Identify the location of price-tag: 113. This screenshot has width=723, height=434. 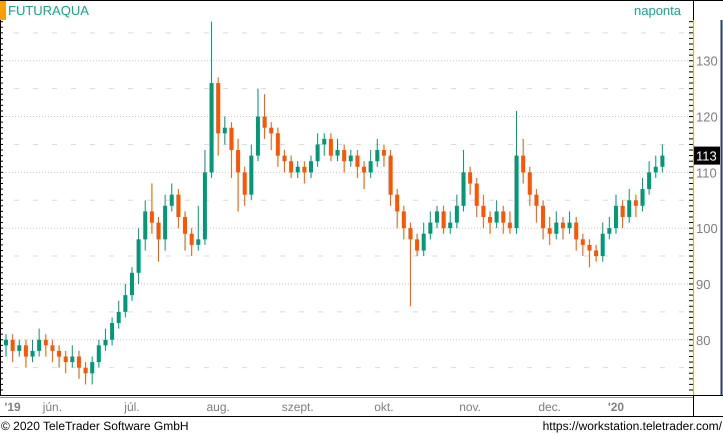
(707, 155).